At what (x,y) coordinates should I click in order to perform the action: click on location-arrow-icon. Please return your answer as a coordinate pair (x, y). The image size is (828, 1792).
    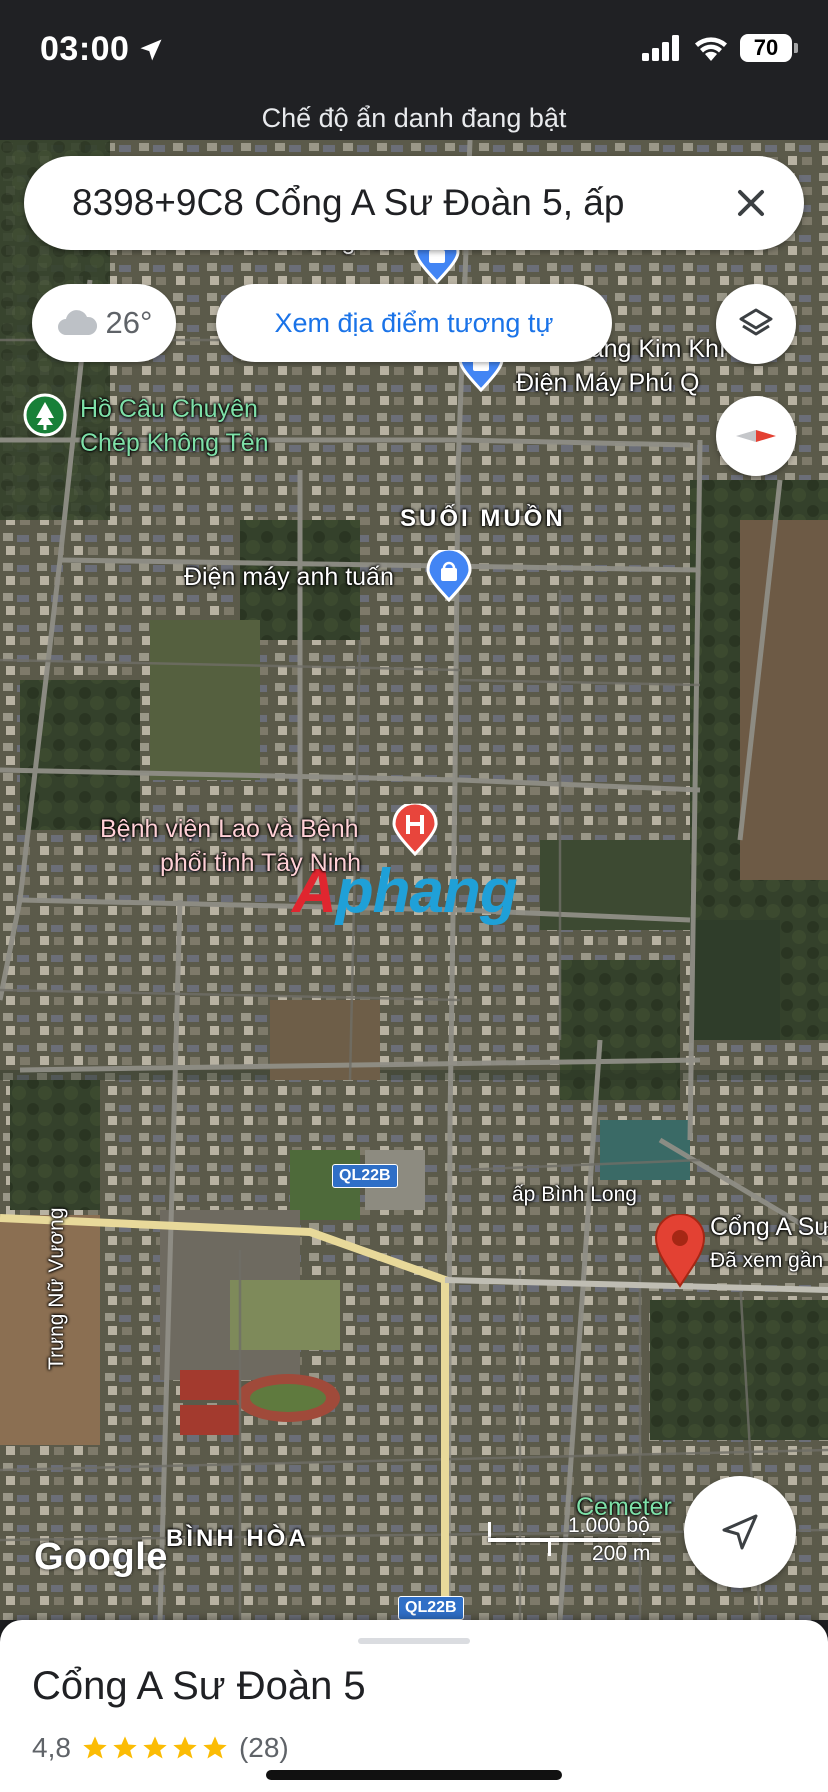
    Looking at the image, I should click on (151, 49).